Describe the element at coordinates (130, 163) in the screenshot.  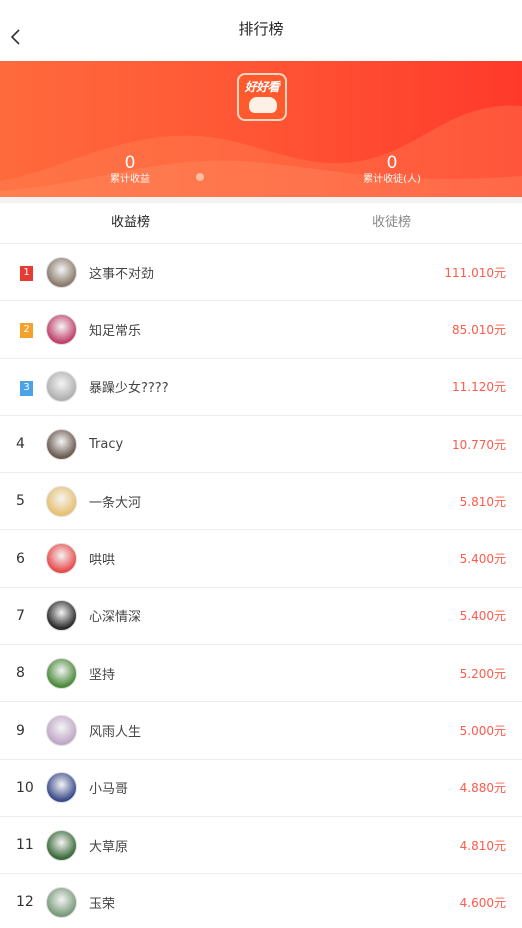
I see `total-earnings-value: 0` at that location.